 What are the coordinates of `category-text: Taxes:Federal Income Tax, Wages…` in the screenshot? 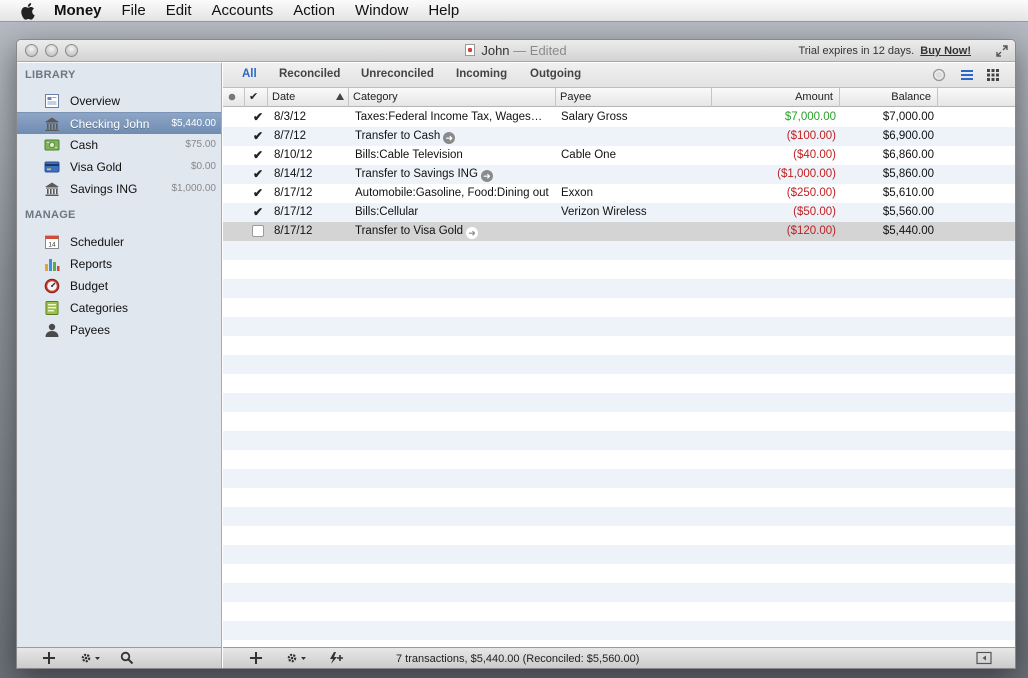 It's located at (449, 117).